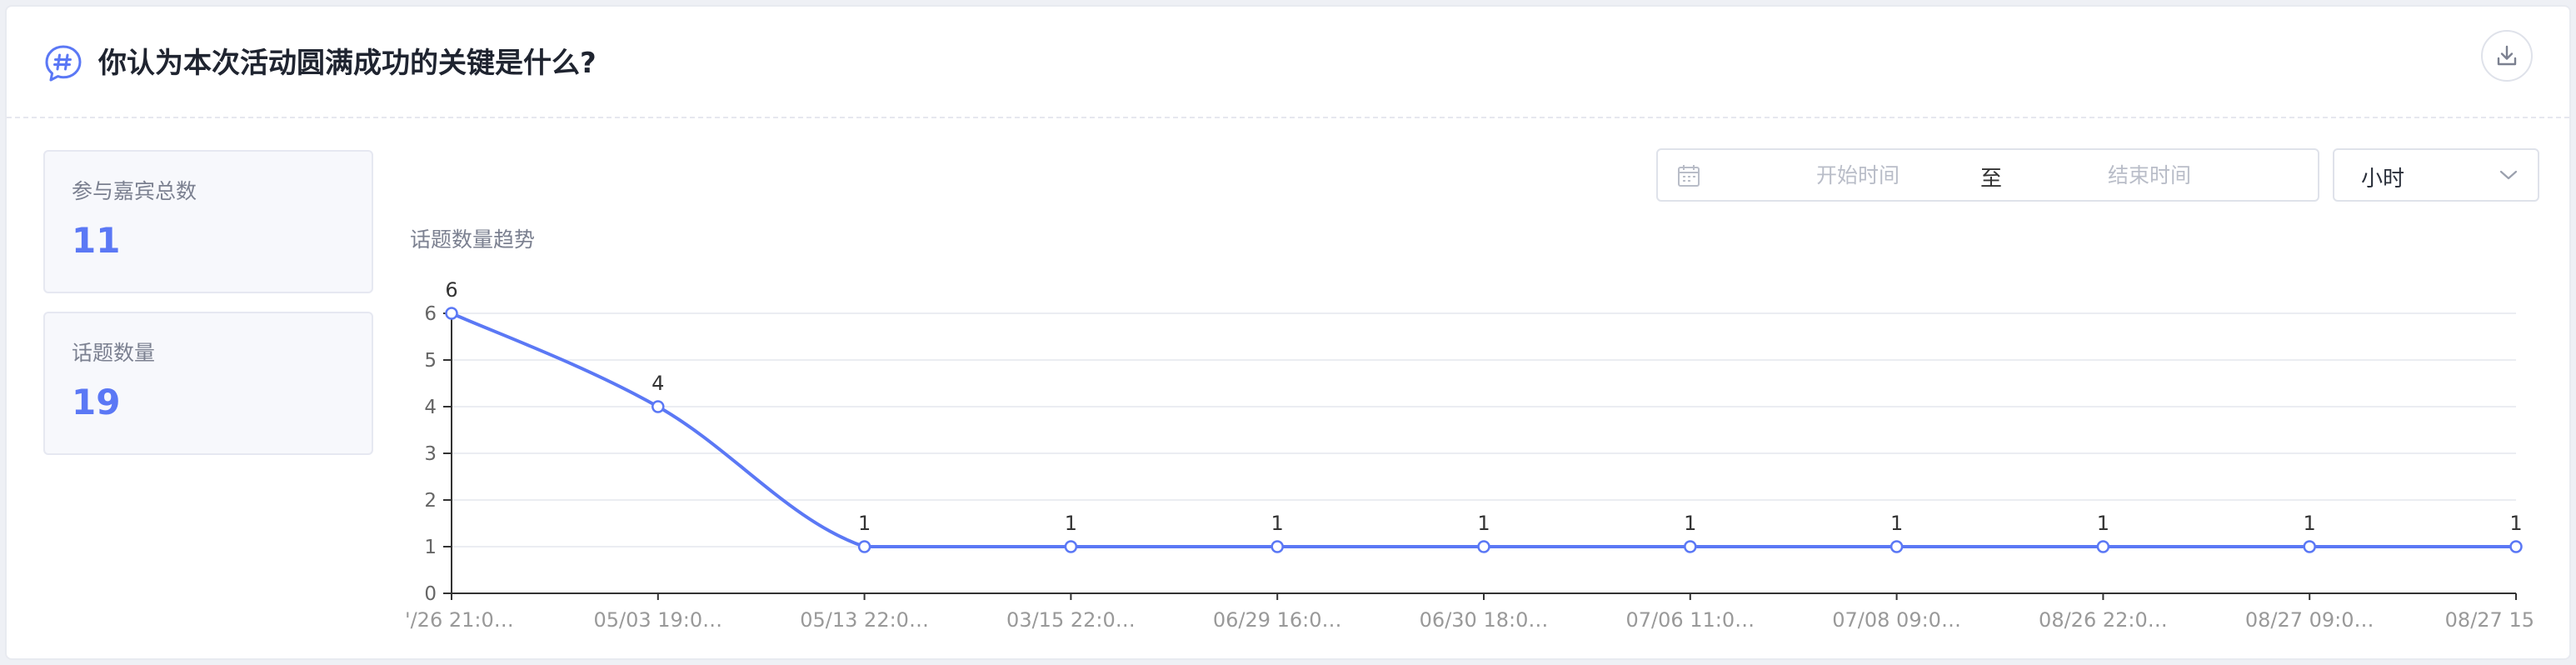  What do you see at coordinates (657, 383) in the screenshot?
I see `data-label: 4` at bounding box center [657, 383].